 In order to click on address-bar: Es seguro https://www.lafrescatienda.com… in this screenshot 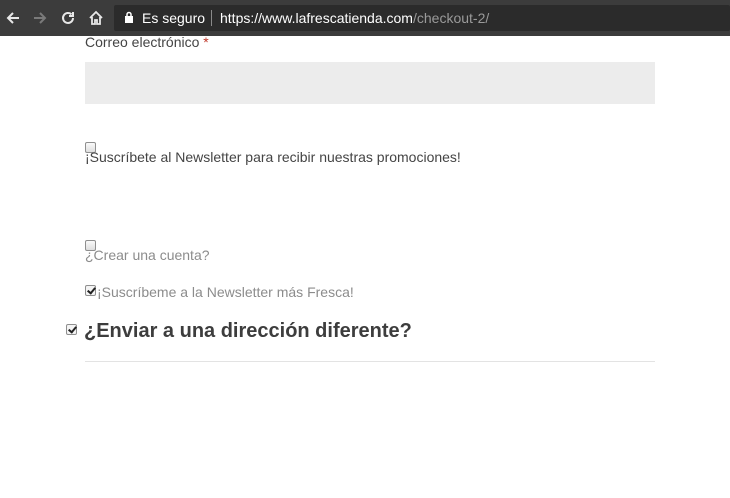, I will do `click(422, 18)`.